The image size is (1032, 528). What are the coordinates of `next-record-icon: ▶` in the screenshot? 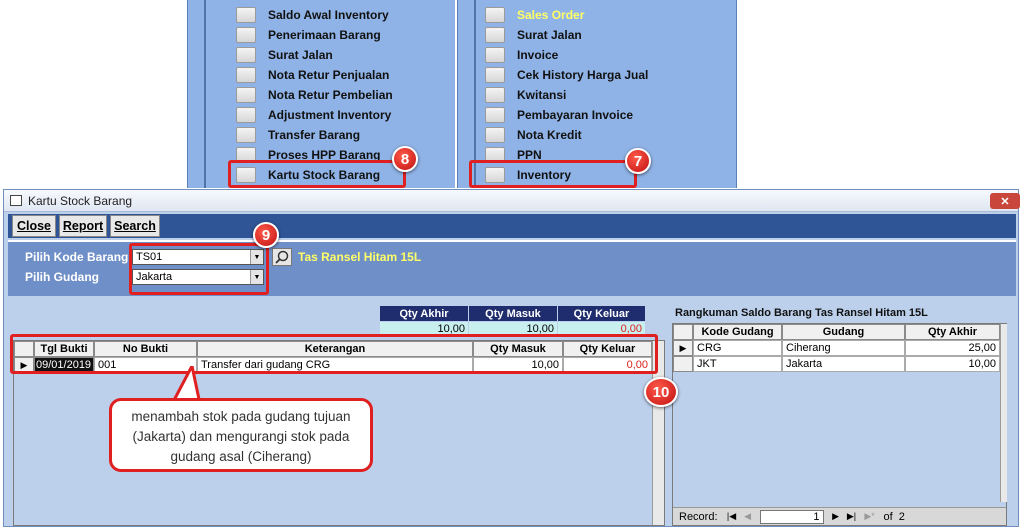 It's located at (836, 516).